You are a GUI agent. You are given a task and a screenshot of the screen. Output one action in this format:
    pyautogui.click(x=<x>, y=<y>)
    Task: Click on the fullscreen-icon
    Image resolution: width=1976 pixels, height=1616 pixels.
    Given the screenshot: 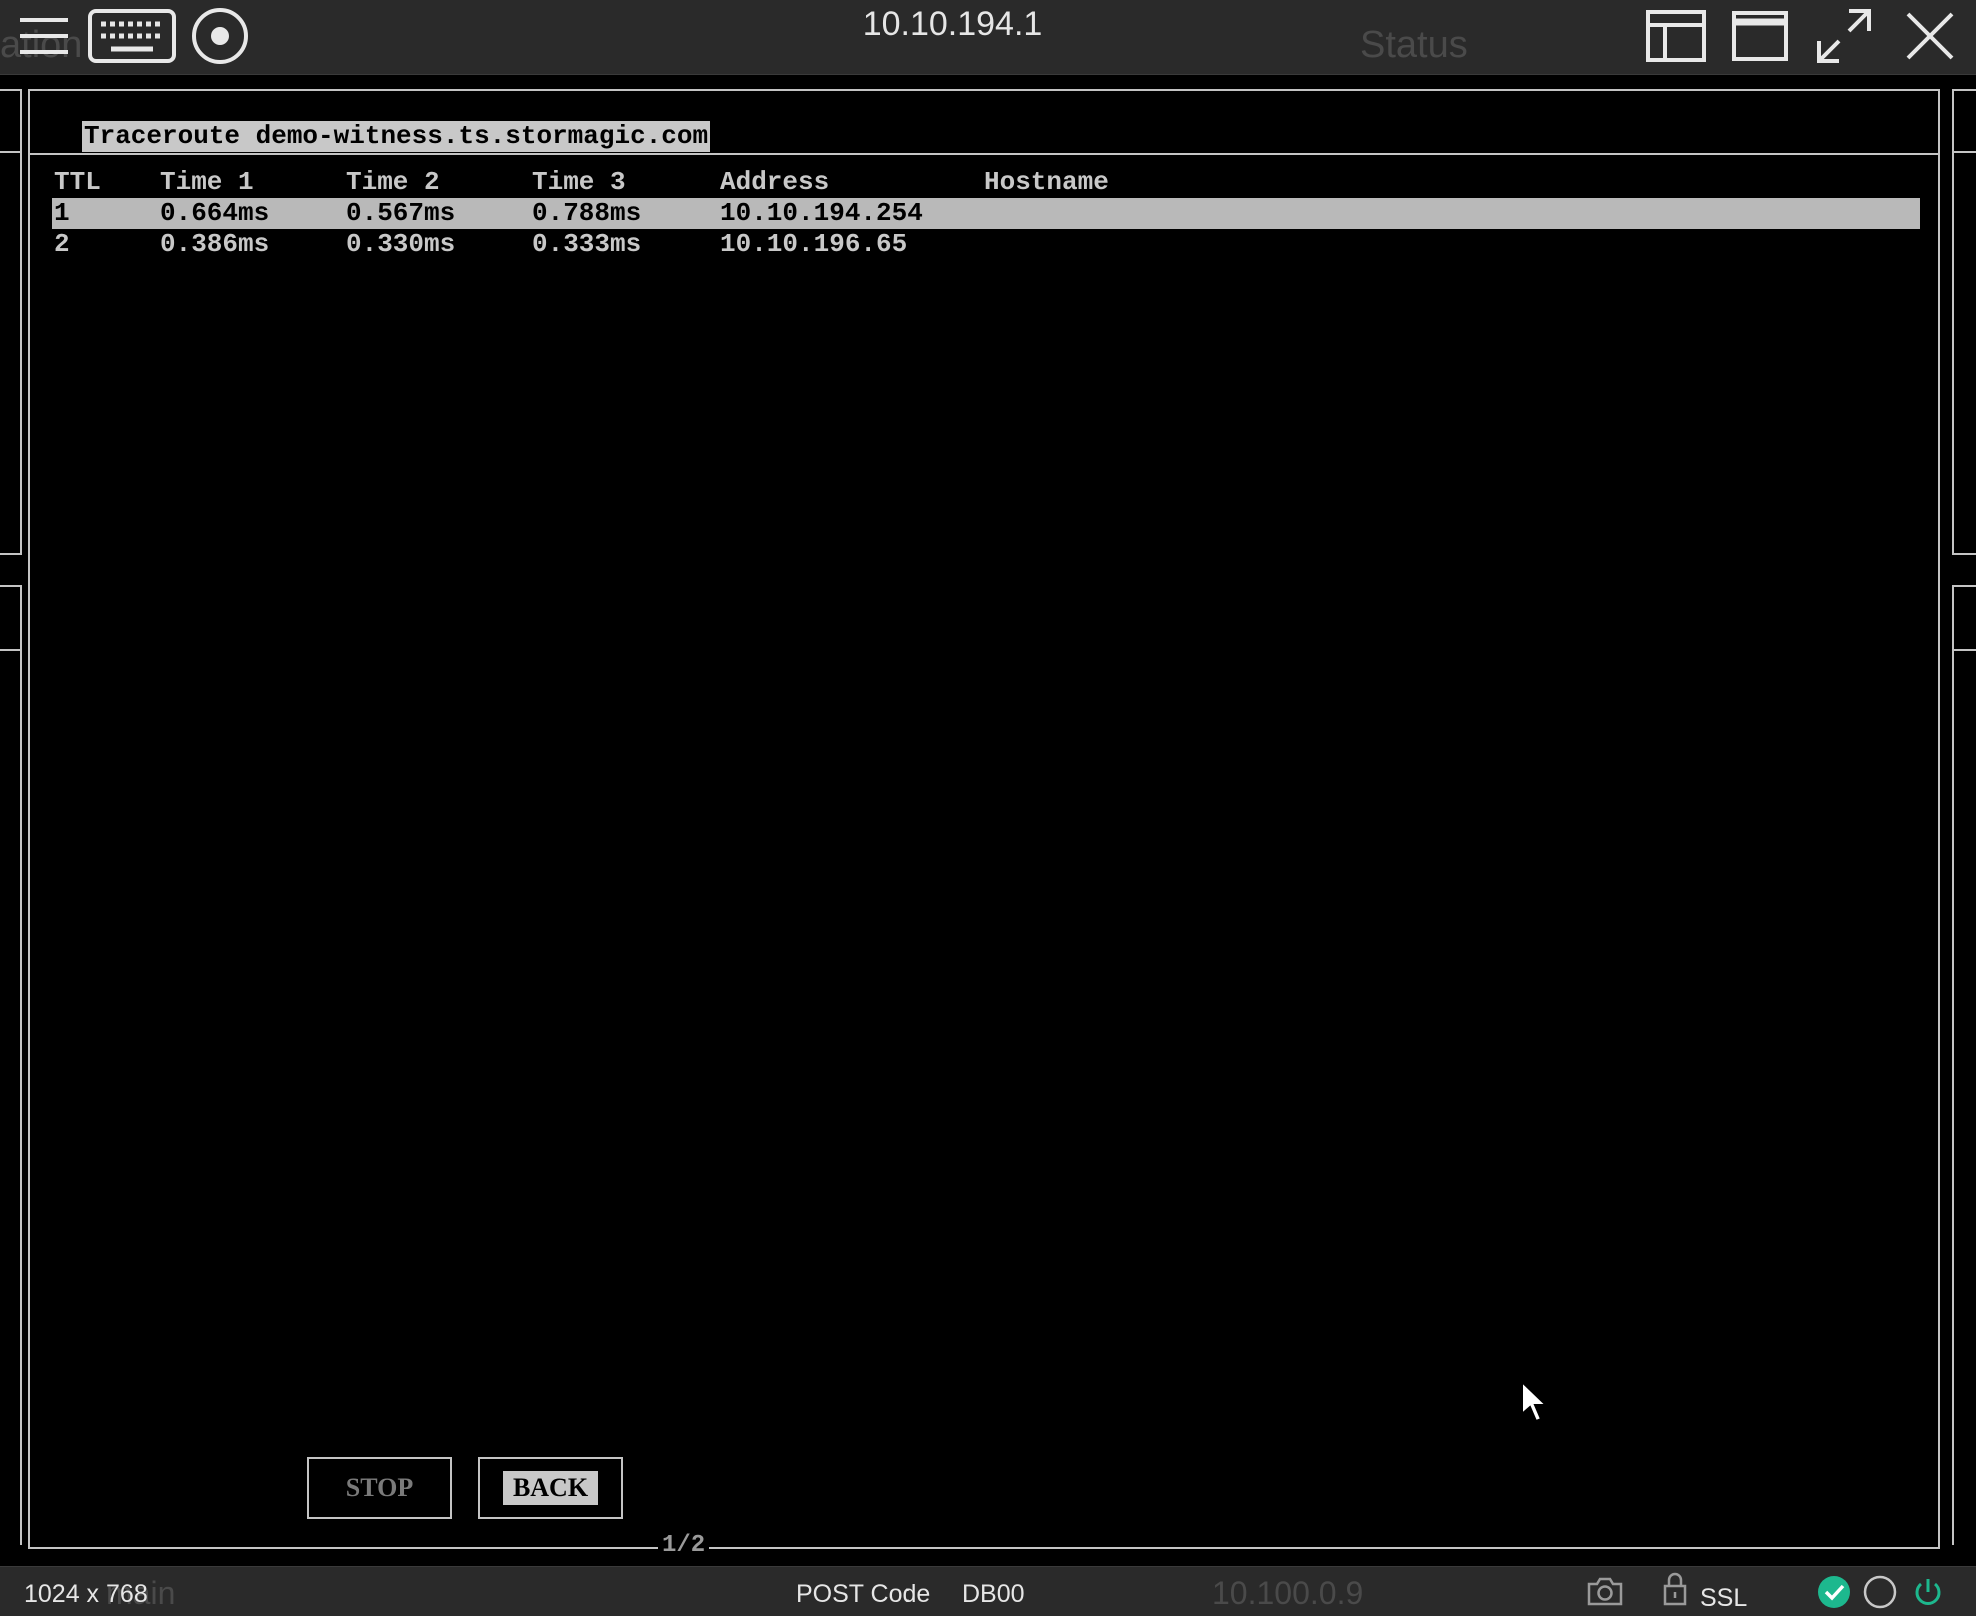 What is the action you would take?
    pyautogui.click(x=1844, y=36)
    